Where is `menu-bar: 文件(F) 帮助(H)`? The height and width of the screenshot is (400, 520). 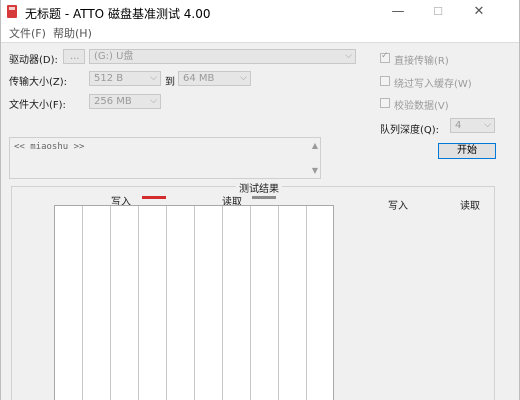 menu-bar: 文件(F) 帮助(H) is located at coordinates (260, 33).